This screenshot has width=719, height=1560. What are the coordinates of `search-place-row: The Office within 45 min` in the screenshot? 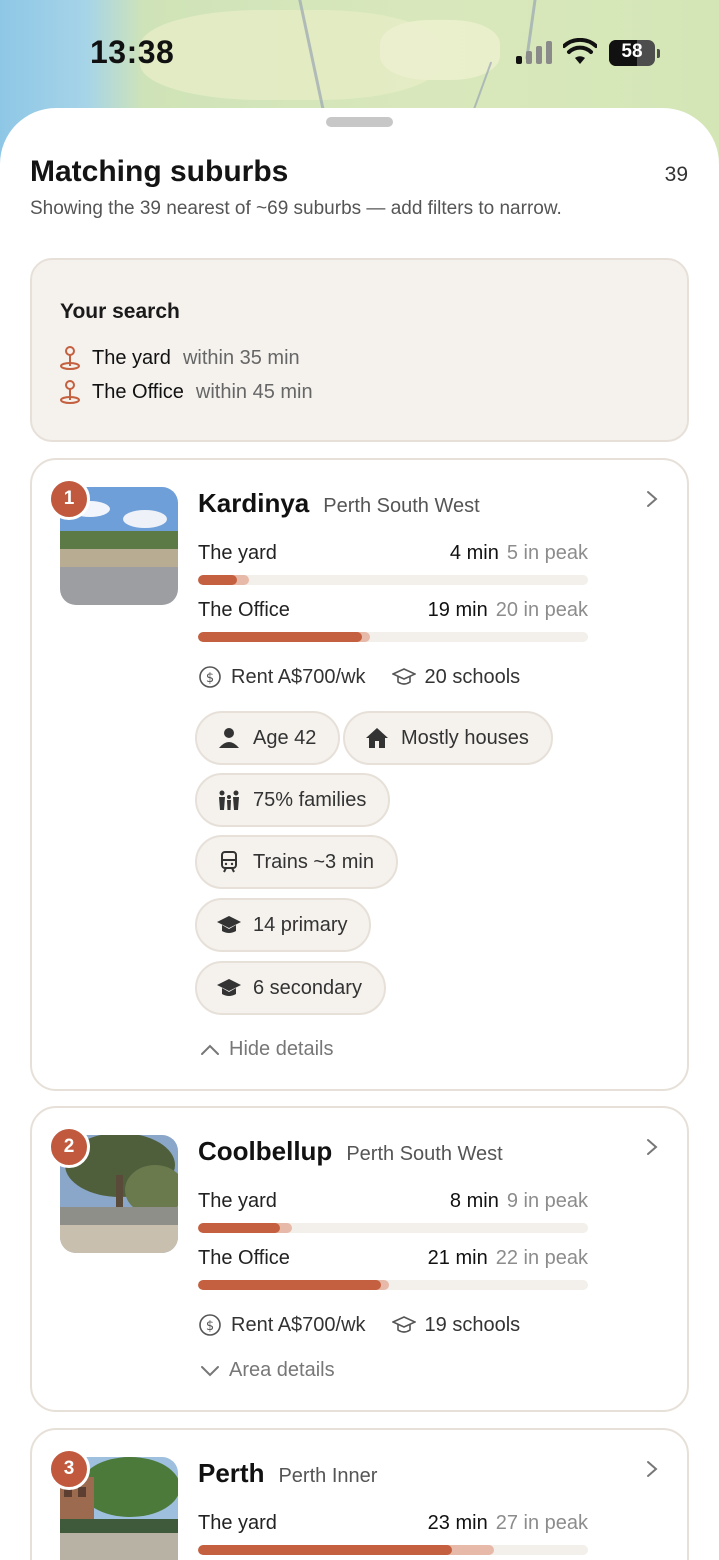 It's located at (185, 392).